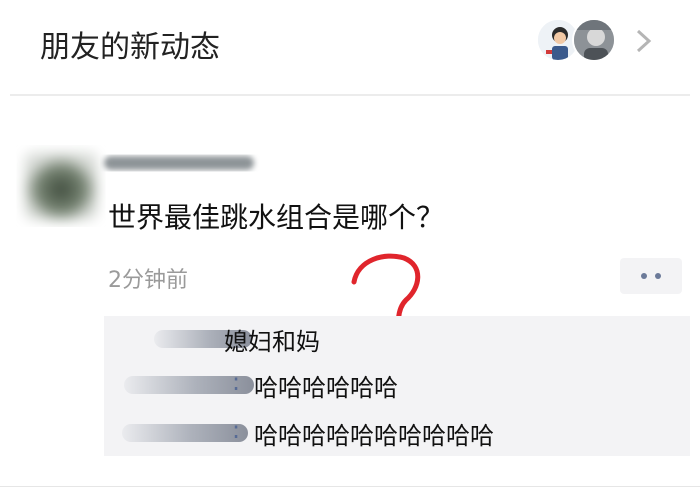 The width and height of the screenshot is (700, 500). What do you see at coordinates (350, 486) in the screenshot?
I see `bottom-divider` at bounding box center [350, 486].